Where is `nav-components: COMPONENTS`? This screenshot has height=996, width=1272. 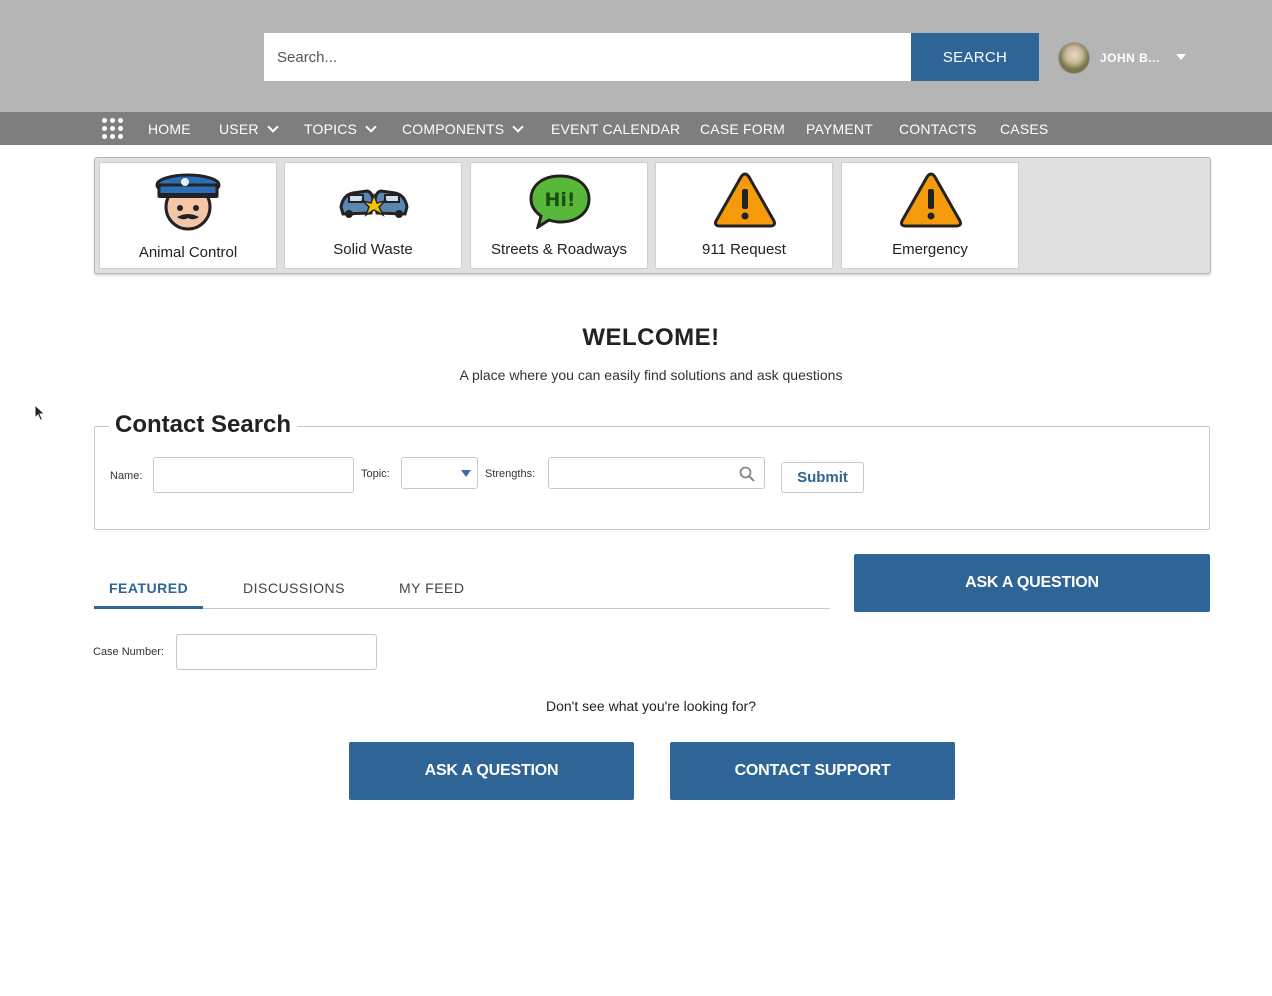
nav-components: COMPONENTS is located at coordinates (463, 128).